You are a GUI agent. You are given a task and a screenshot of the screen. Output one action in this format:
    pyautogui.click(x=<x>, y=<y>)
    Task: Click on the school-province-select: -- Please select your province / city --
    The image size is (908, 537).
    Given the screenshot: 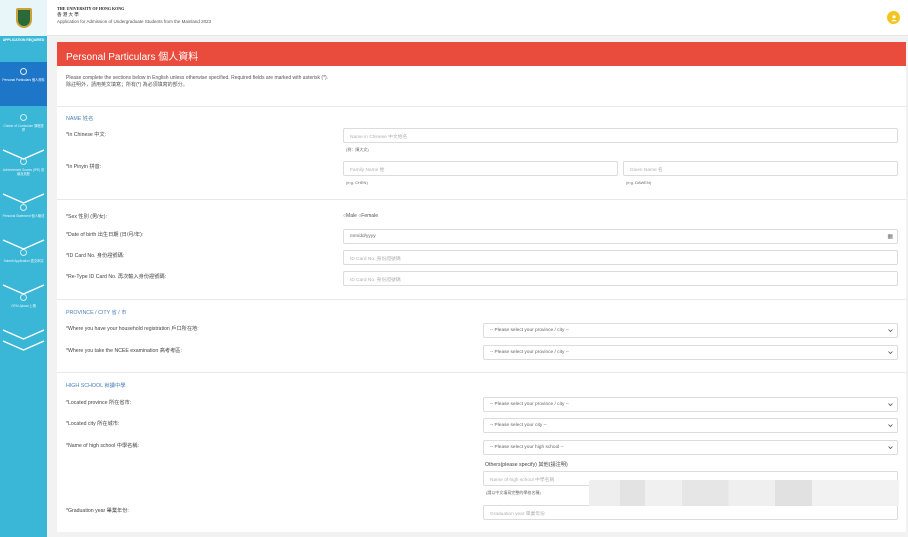 What is the action you would take?
    pyautogui.click(x=690, y=404)
    